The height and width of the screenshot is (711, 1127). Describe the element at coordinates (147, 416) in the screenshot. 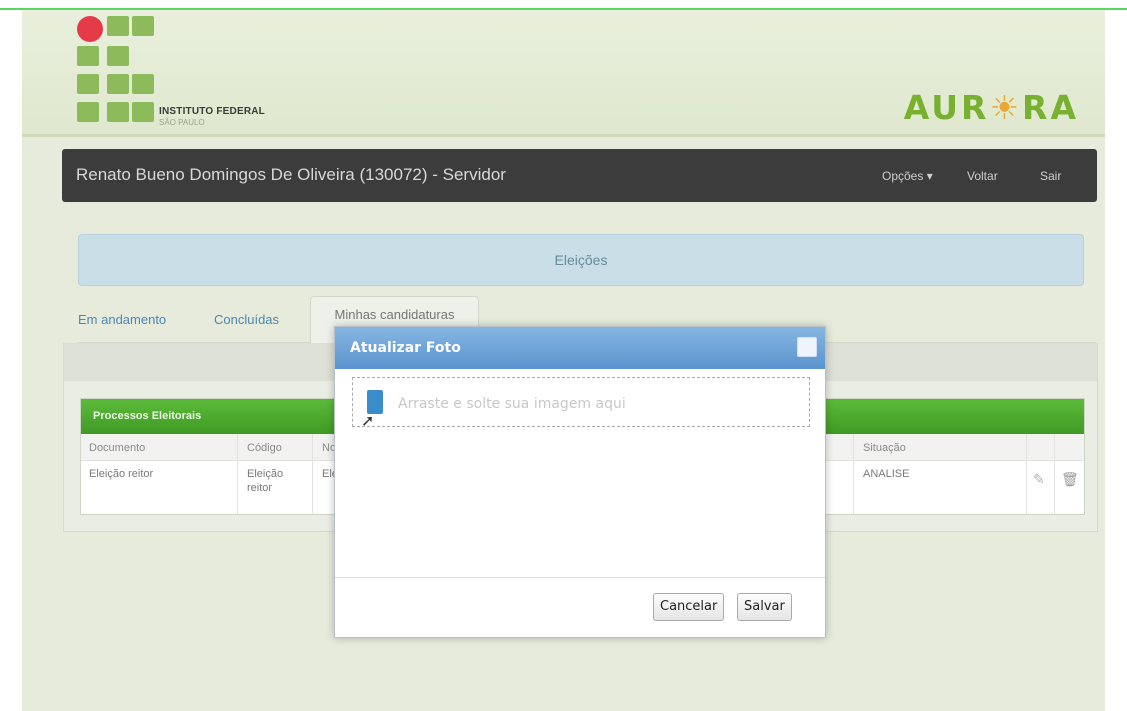

I see `panel-title: Processos Eleitorais` at that location.